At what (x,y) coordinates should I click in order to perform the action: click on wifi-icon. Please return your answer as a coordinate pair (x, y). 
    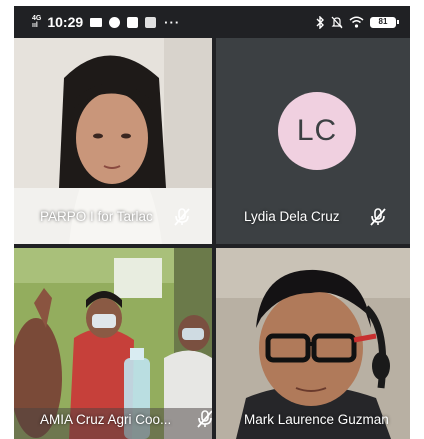
    Looking at the image, I should click on (356, 22).